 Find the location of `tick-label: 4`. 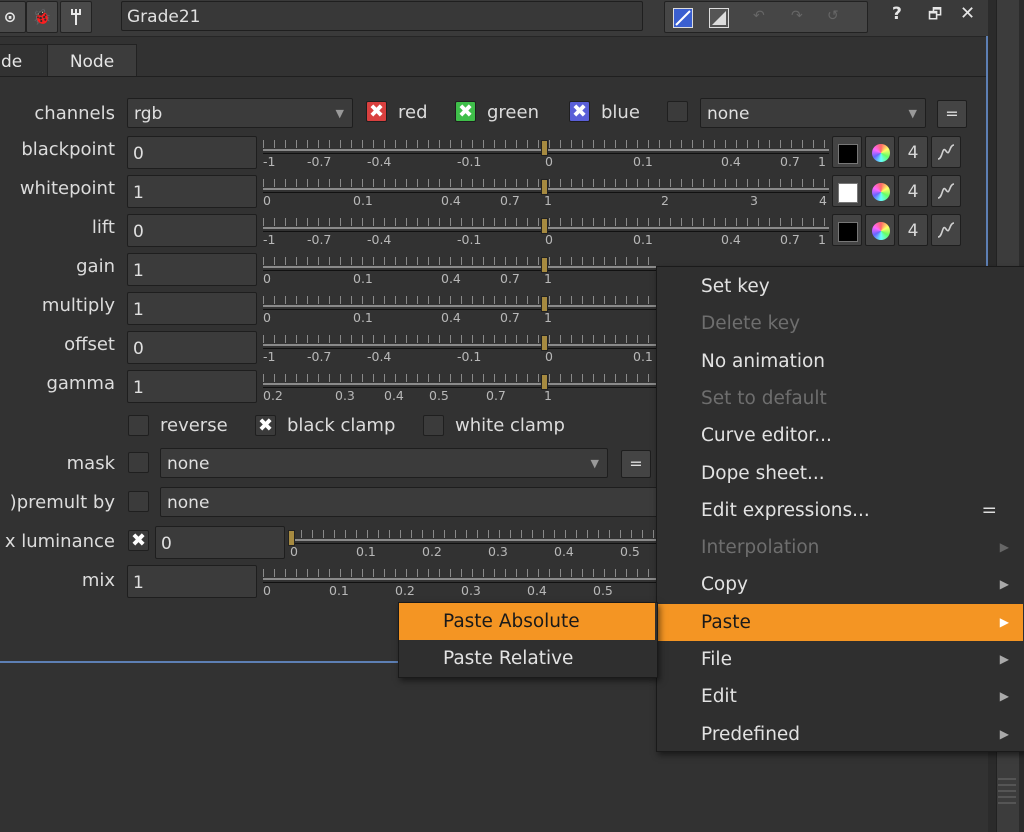

tick-label: 4 is located at coordinates (823, 200).